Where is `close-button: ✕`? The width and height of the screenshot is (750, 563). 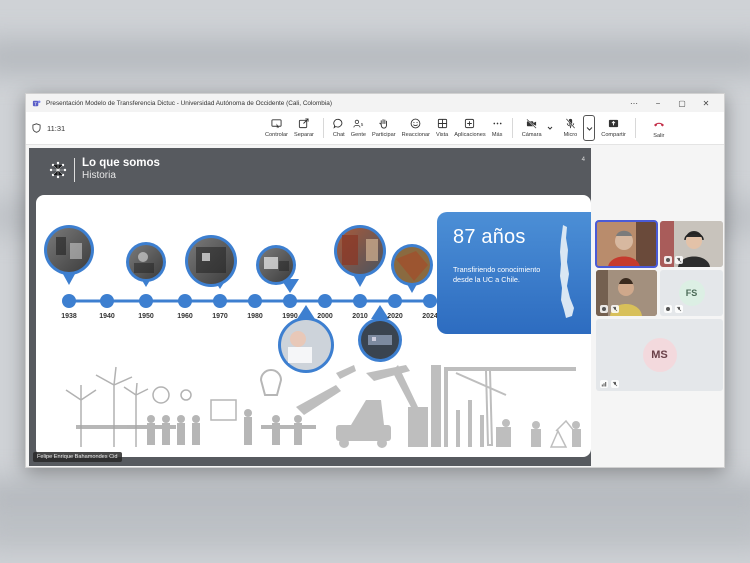
close-button: ✕ is located at coordinates (706, 103).